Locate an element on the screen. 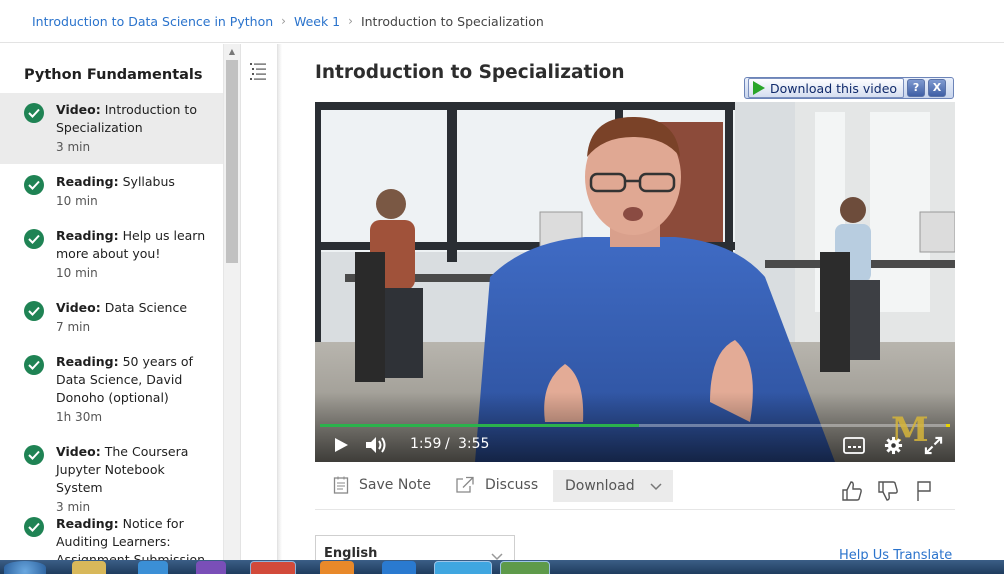 The image size is (1004, 574). item-title: Syllabus is located at coordinates (148, 181).